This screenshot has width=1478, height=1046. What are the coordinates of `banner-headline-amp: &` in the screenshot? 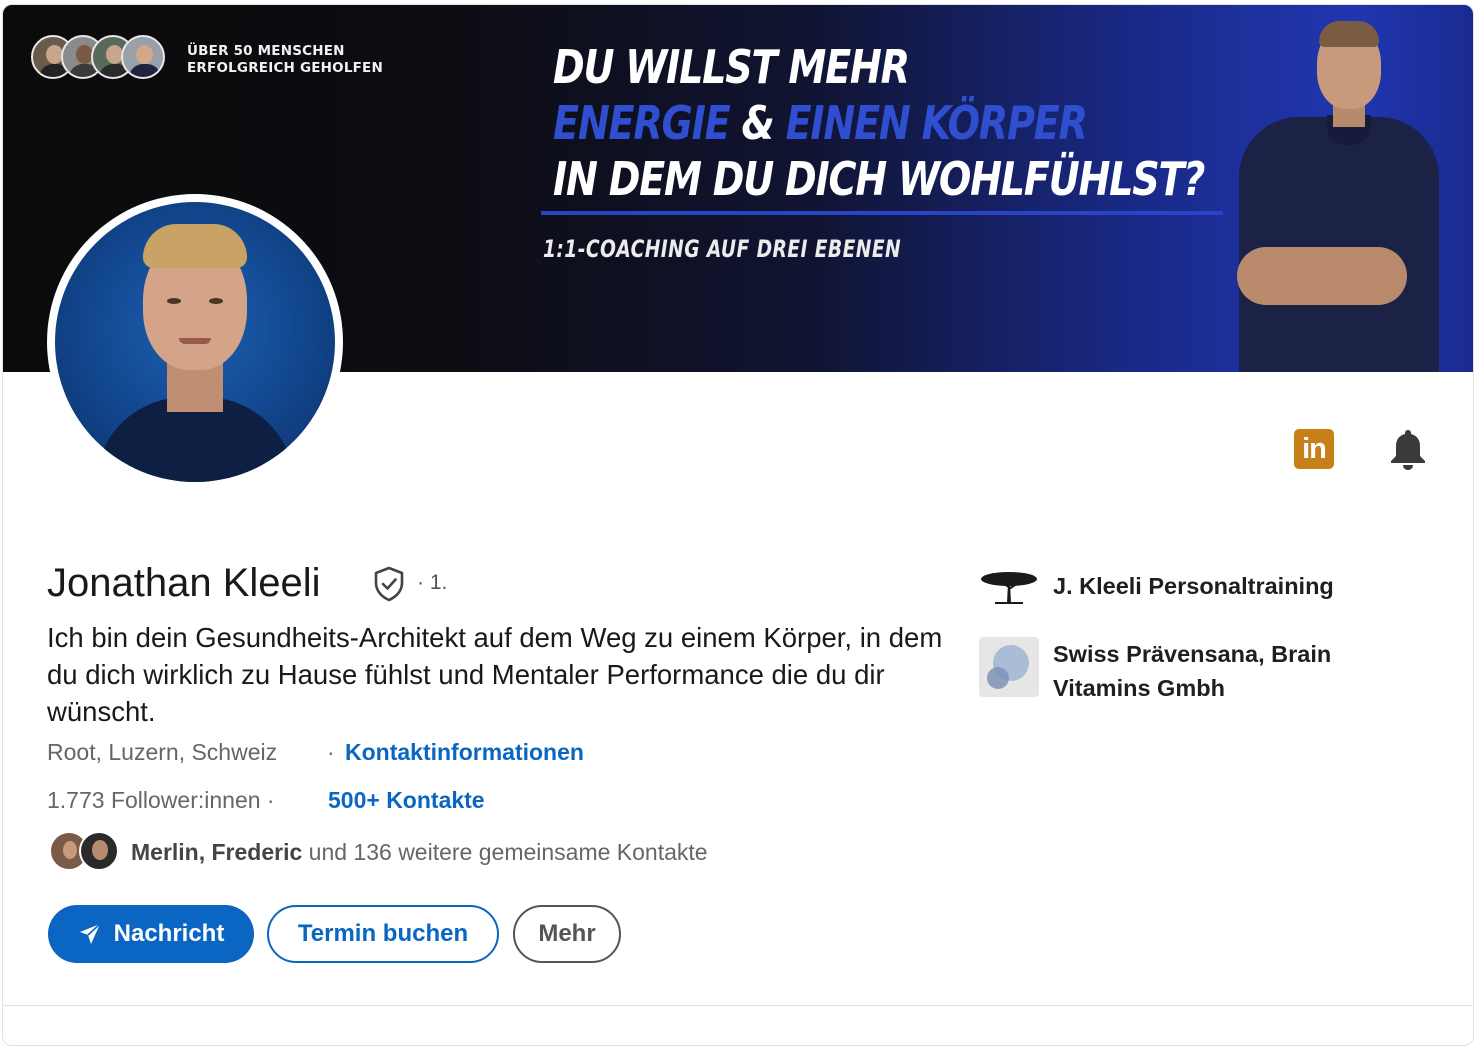 It's located at (757, 123).